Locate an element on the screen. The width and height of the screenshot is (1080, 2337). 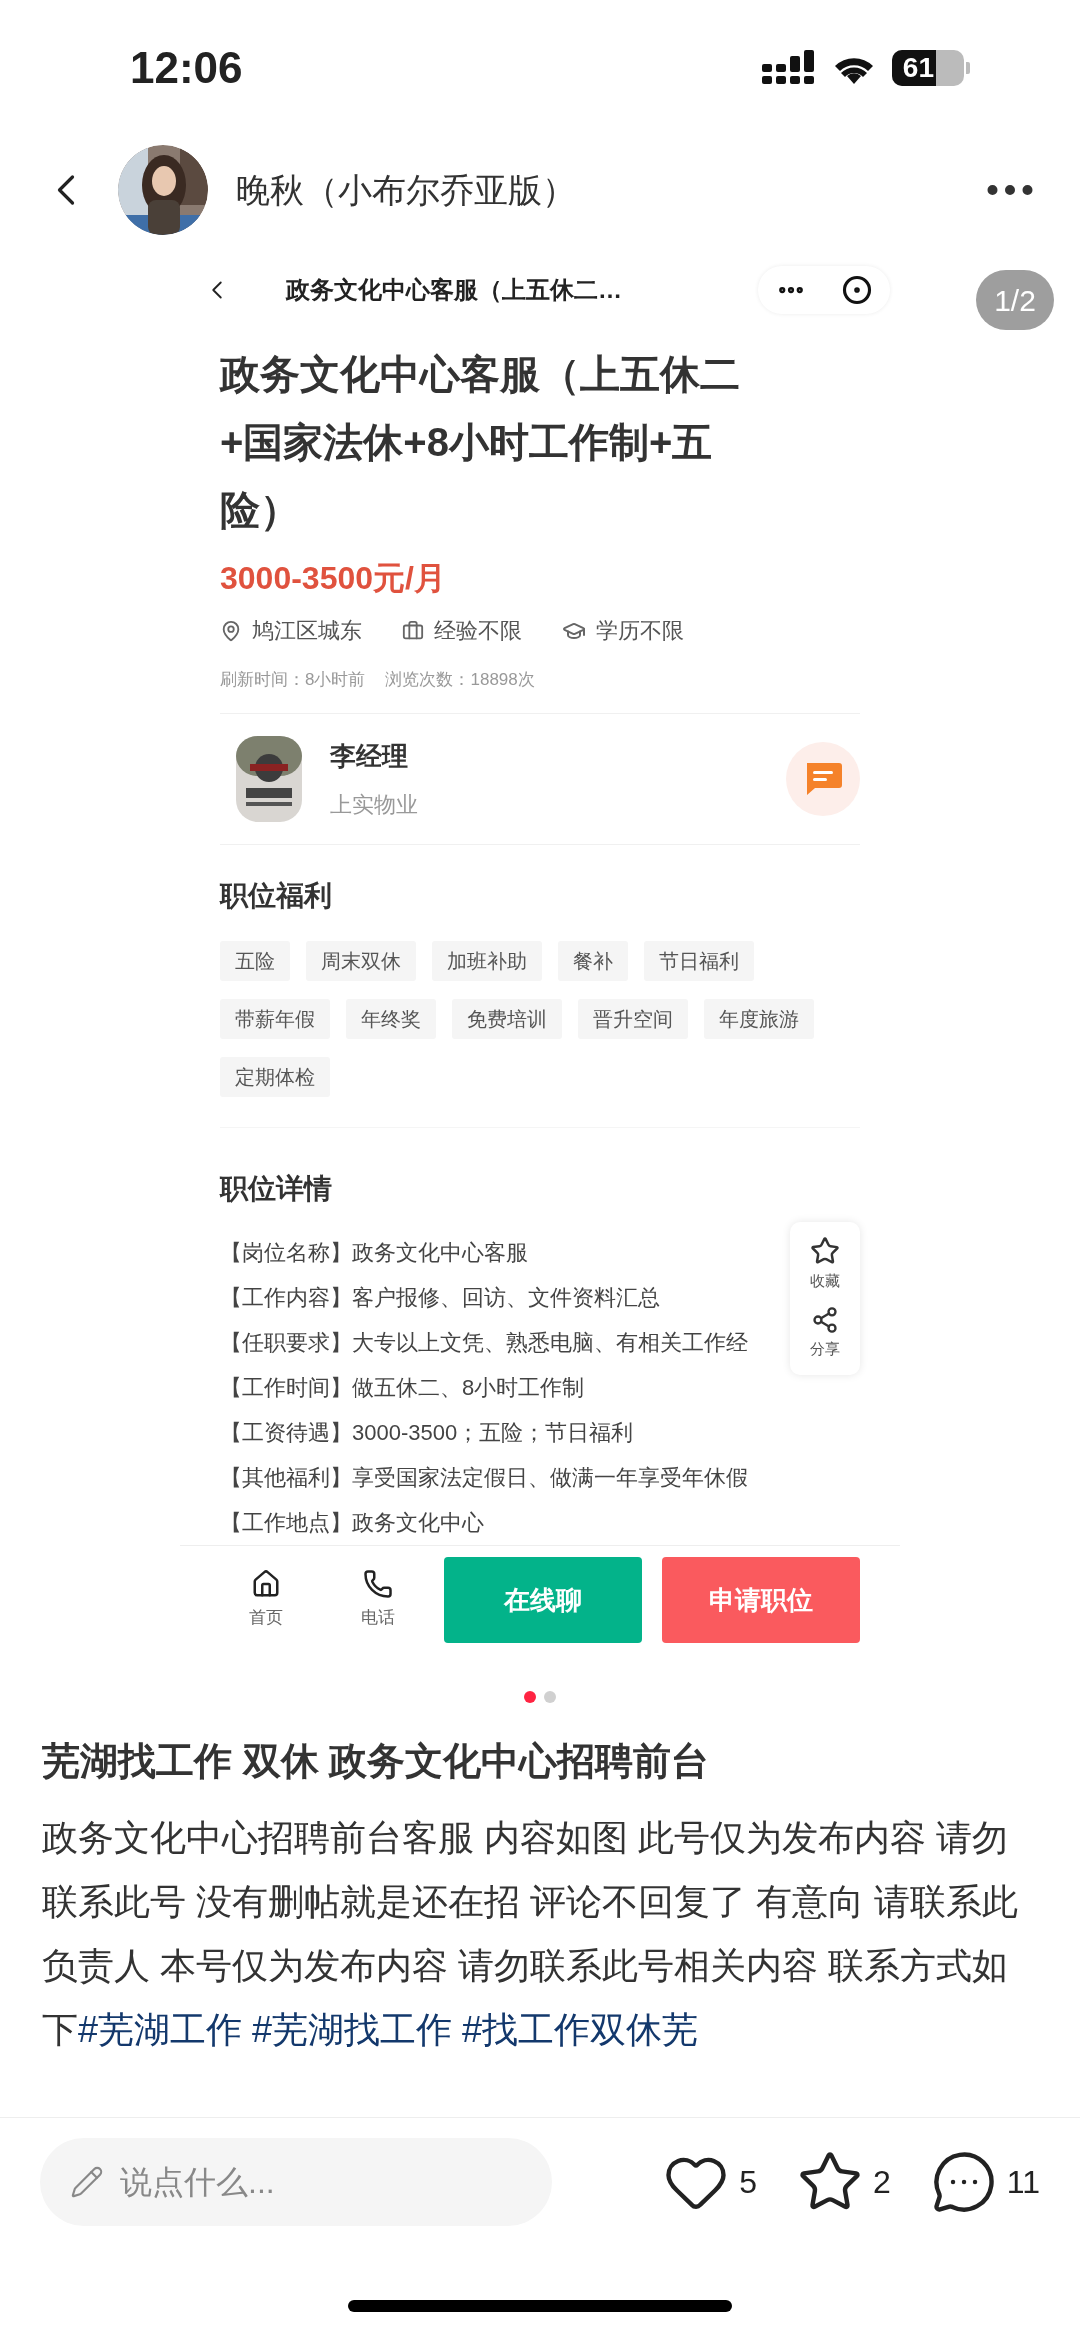
detail-line: 【工资待遇】3000-3500；五险；节日福利 is located at coordinates (427, 1432).